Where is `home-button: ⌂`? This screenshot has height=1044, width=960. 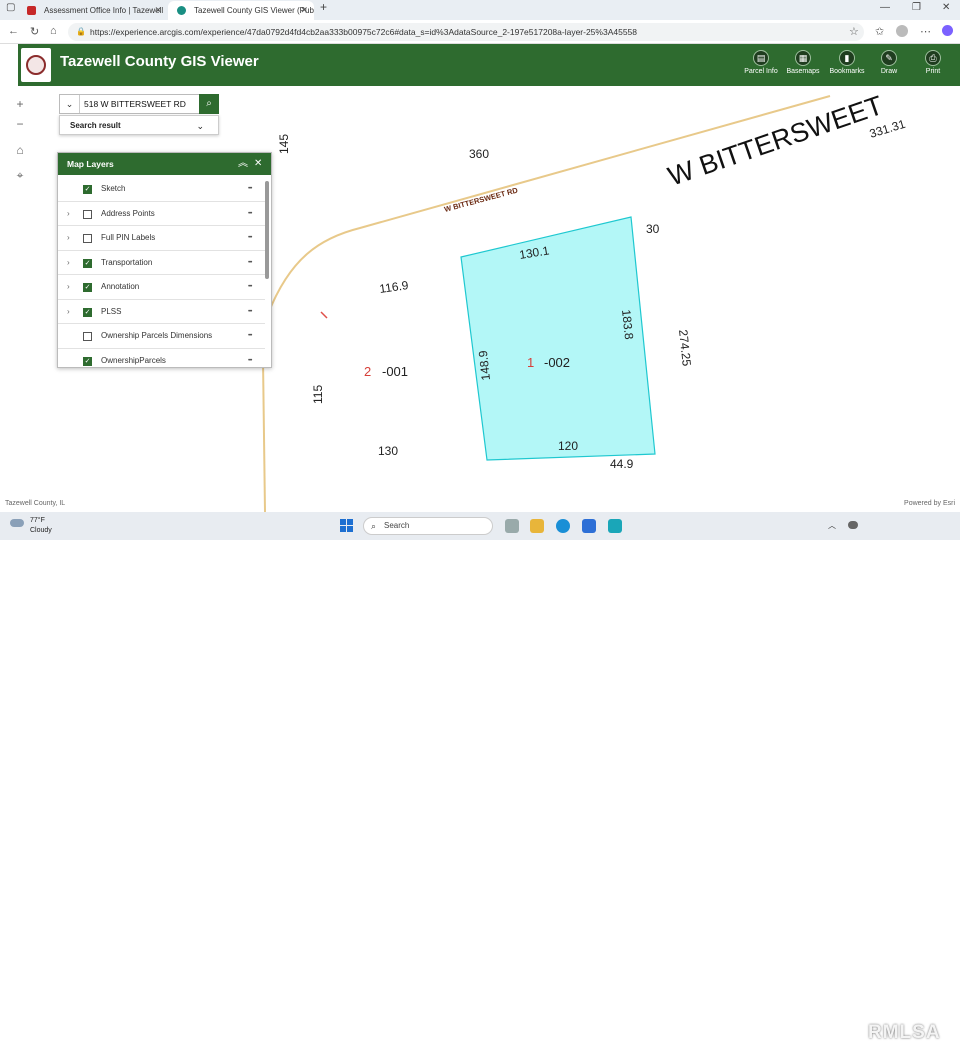 home-button: ⌂ is located at coordinates (20, 150).